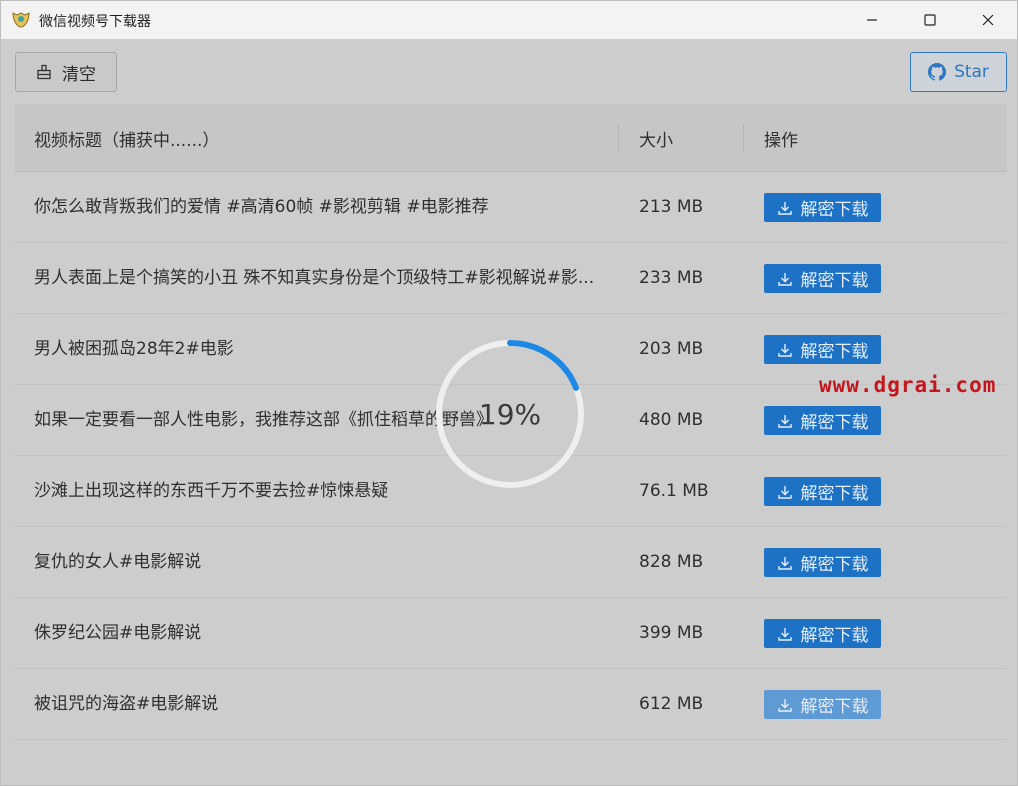 Image resolution: width=1018 pixels, height=786 pixels. Describe the element at coordinates (671, 278) in the screenshot. I see `video-size: 233 MB` at that location.